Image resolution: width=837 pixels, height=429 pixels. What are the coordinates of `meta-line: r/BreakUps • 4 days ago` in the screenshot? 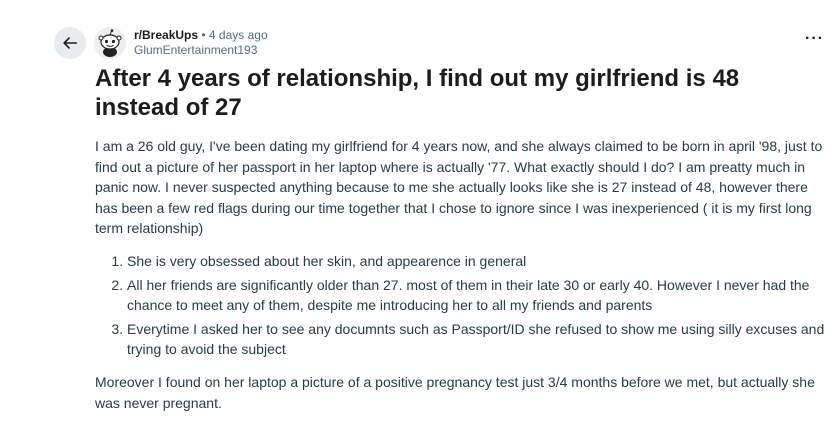 It's located at (201, 35).